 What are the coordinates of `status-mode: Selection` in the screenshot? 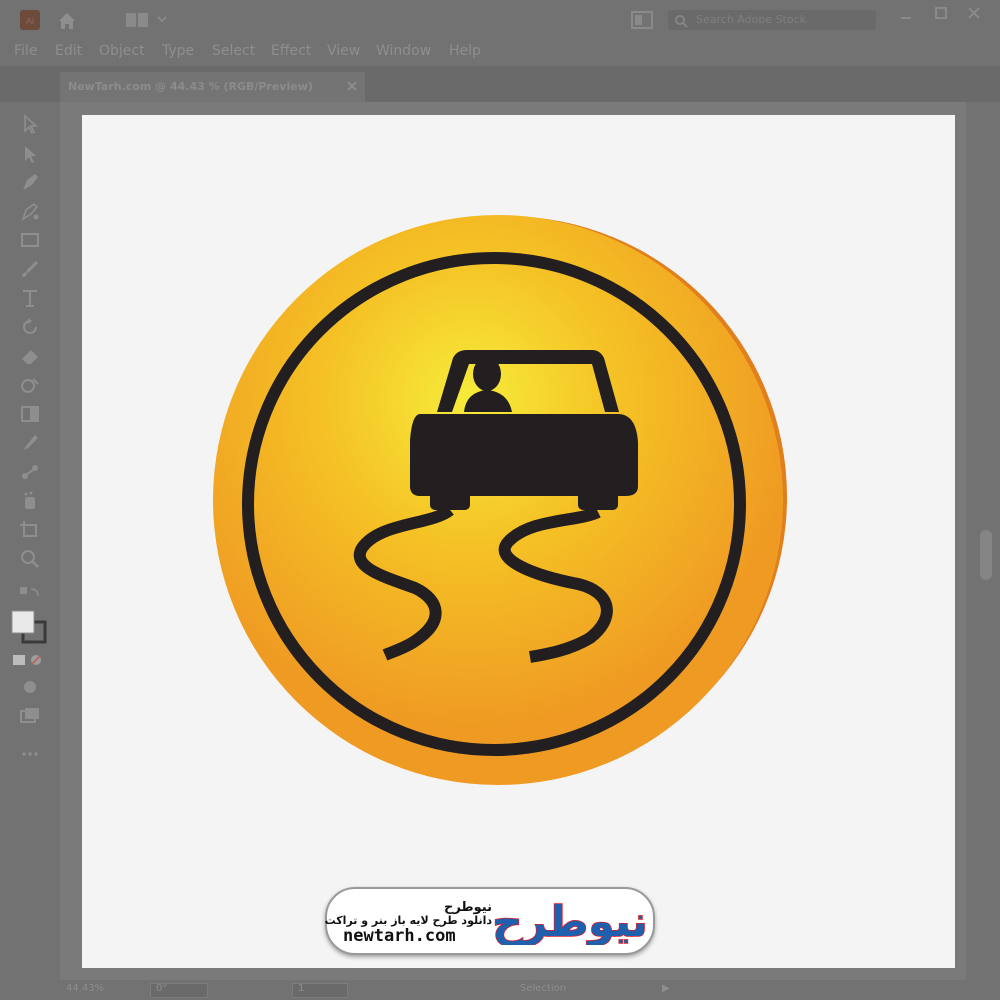 It's located at (543, 988).